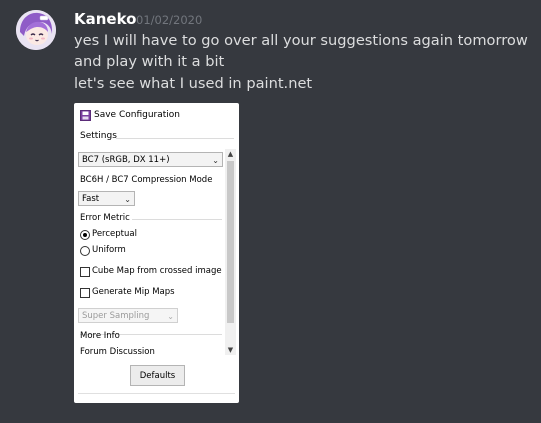 This screenshot has width=541, height=423. I want to click on cube-map-label: Cube Map from crossed image, so click(157, 271).